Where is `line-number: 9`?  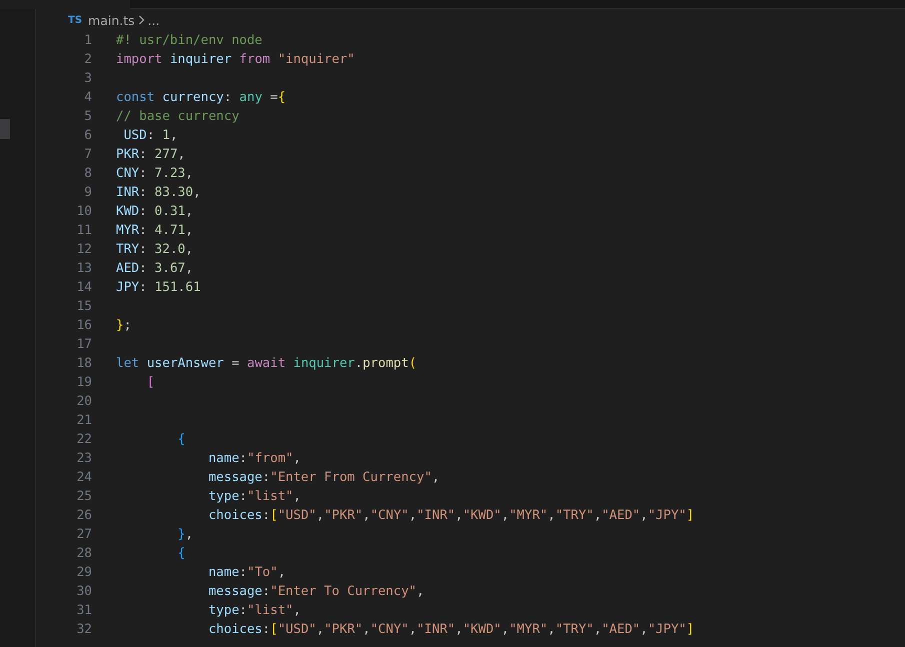
line-number: 9 is located at coordinates (87, 193).